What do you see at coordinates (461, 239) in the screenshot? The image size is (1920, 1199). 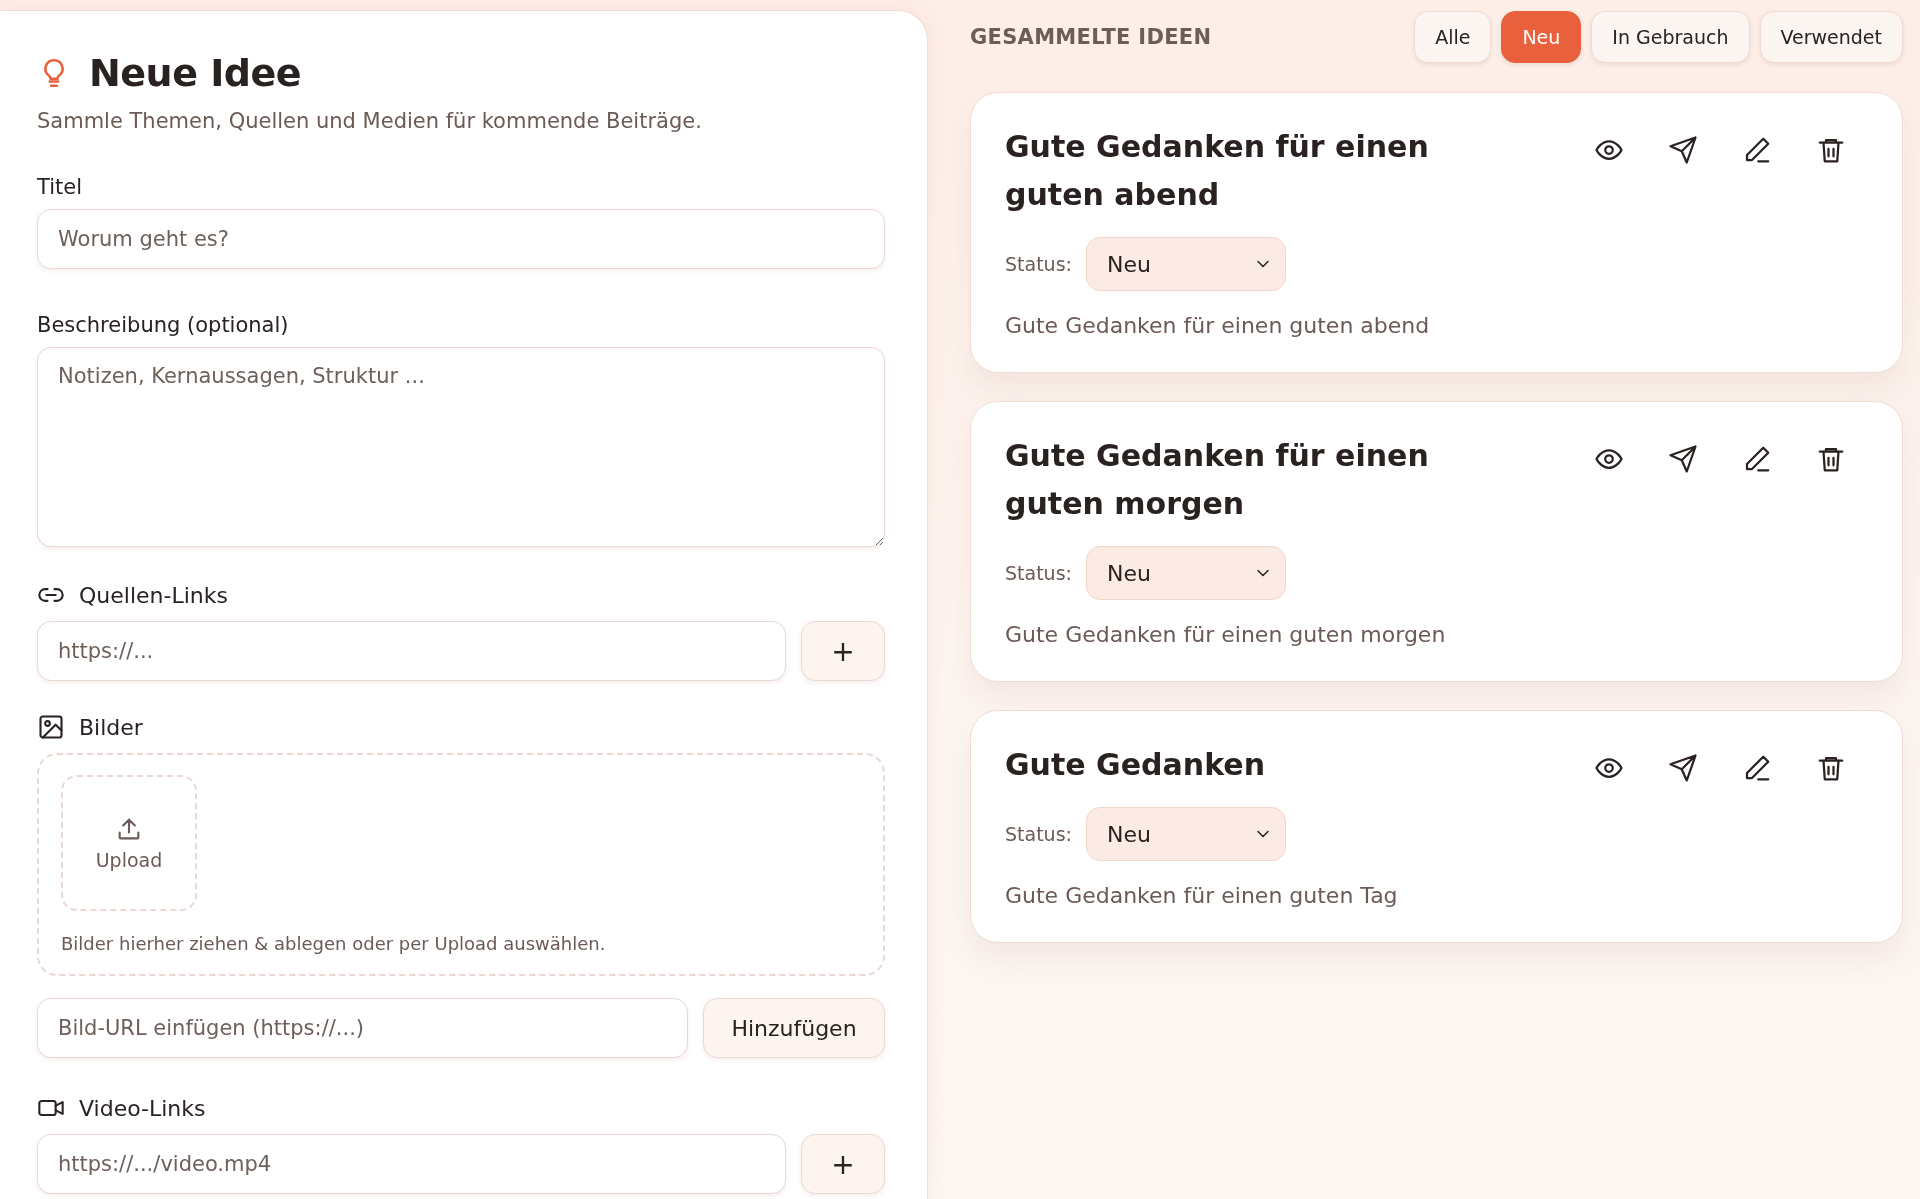 I see `title-input: Worum geht es?` at bounding box center [461, 239].